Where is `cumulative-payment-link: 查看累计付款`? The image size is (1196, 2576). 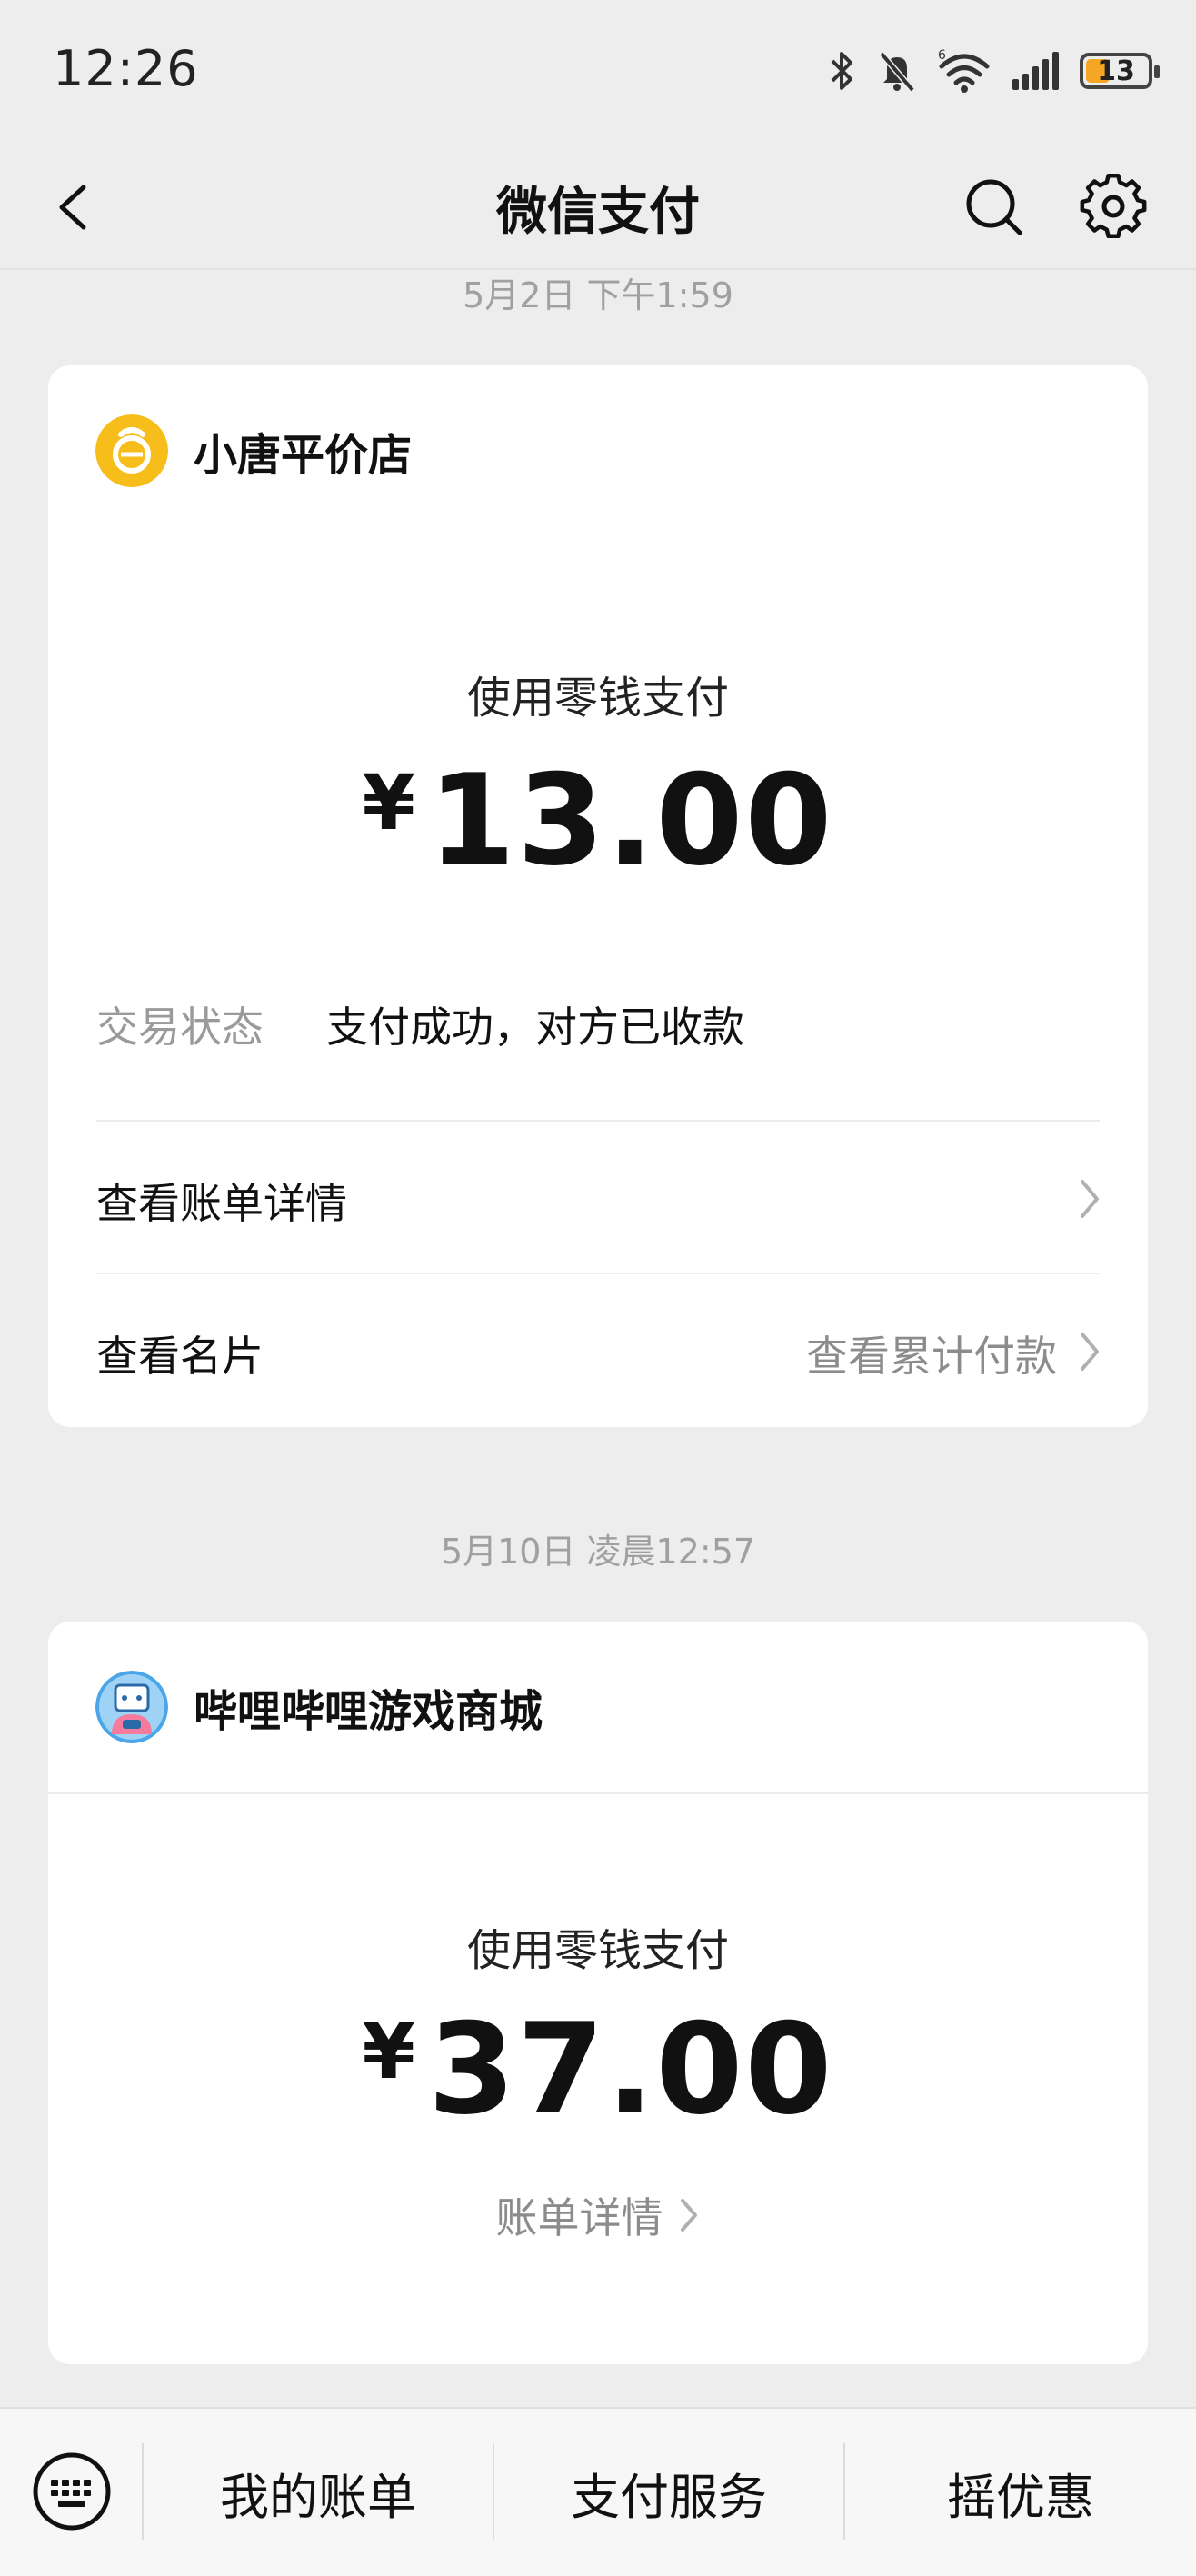
cumulative-payment-link: 查看累计付款 is located at coordinates (931, 1353).